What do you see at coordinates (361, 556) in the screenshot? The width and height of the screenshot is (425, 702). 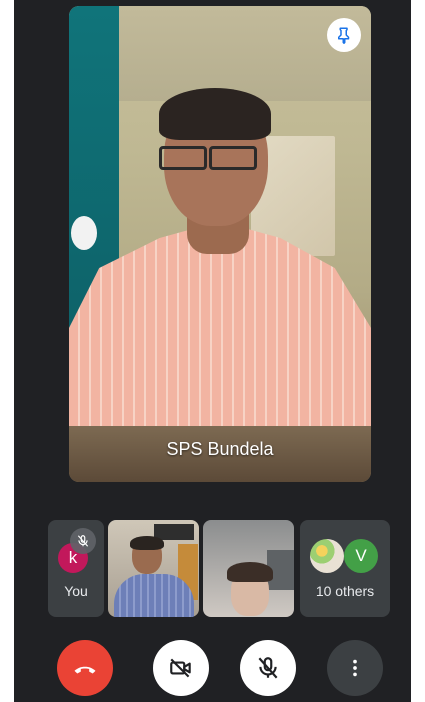 I see `participant-avatar: V` at bounding box center [361, 556].